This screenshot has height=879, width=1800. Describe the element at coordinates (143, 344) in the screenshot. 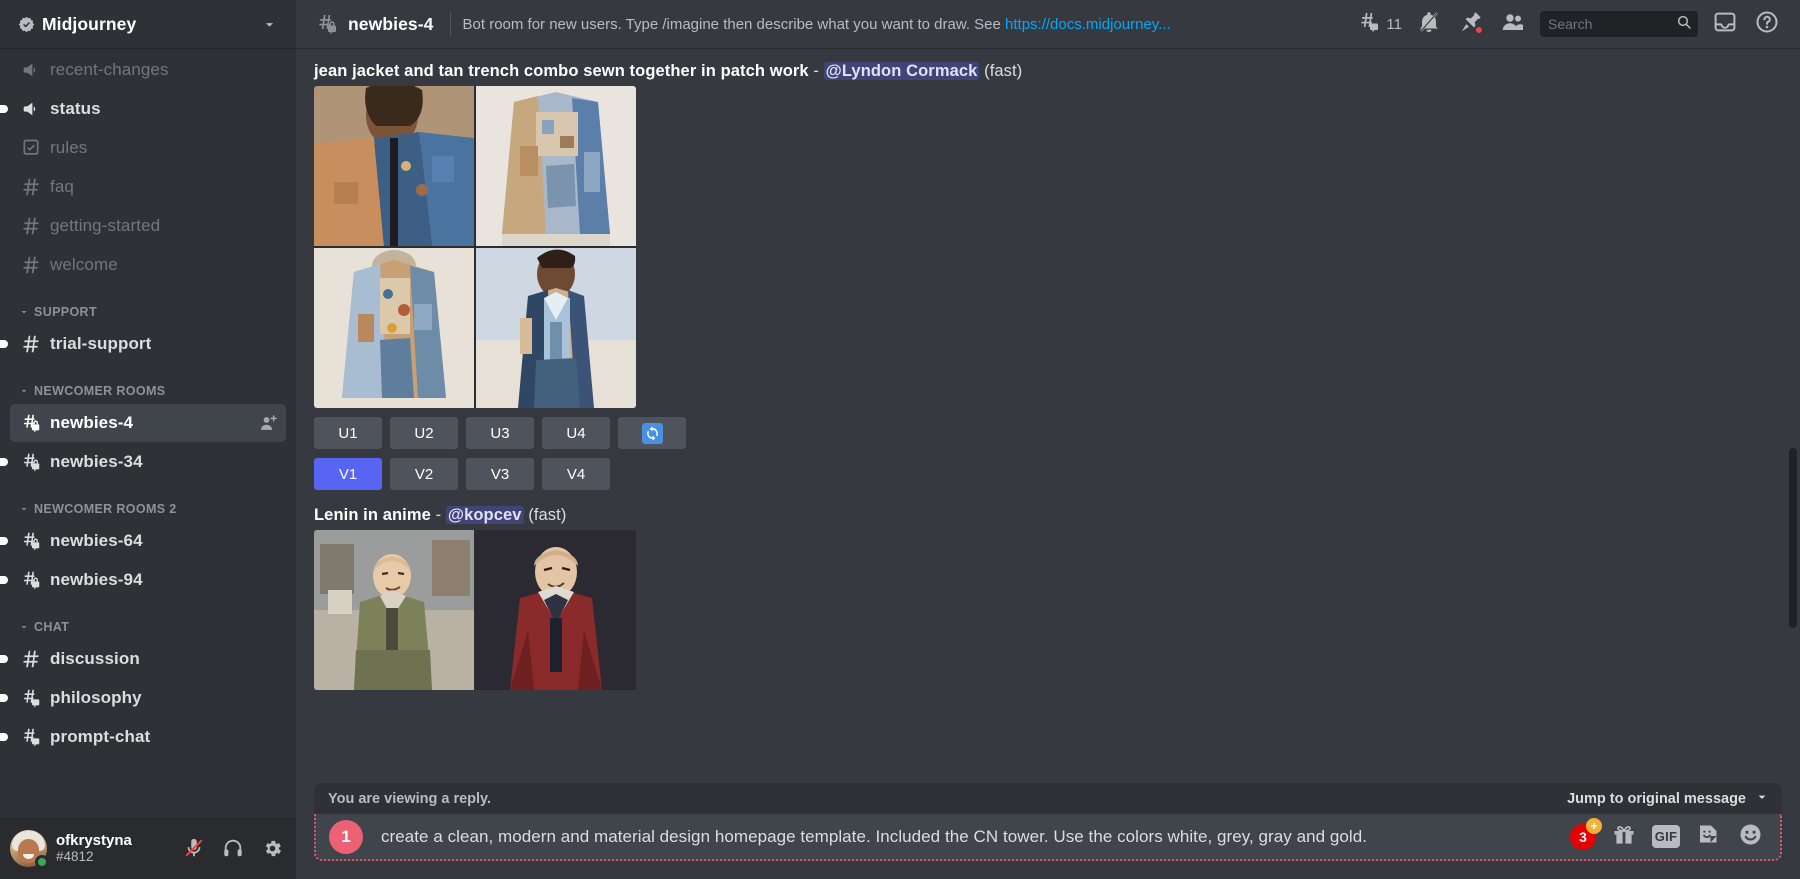

I see `sidebar-item-trial-support: trial-support` at that location.